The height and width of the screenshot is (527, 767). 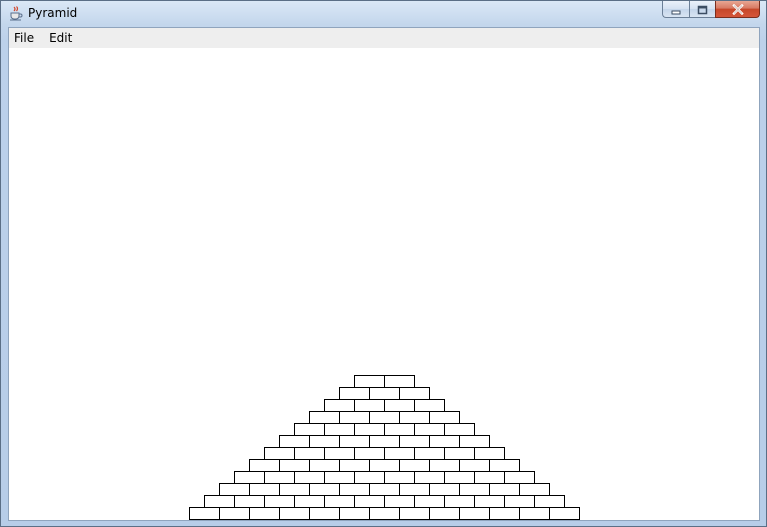 I want to click on caption-buttons, so click(x=711, y=10).